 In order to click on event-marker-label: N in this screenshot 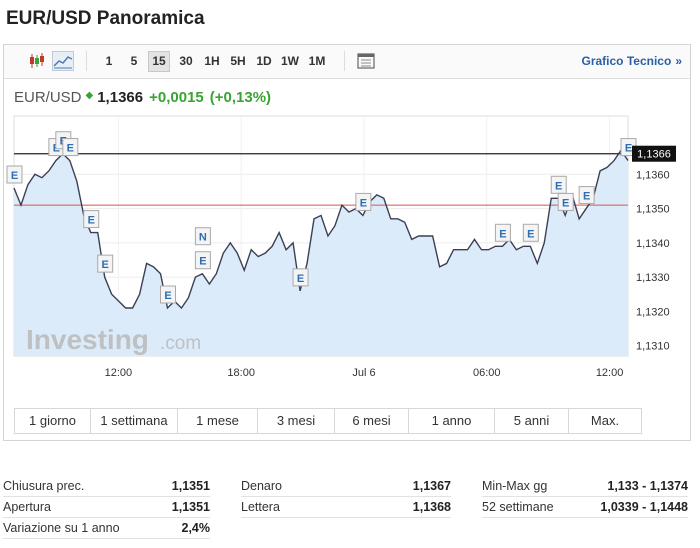, I will do `click(203, 238)`.